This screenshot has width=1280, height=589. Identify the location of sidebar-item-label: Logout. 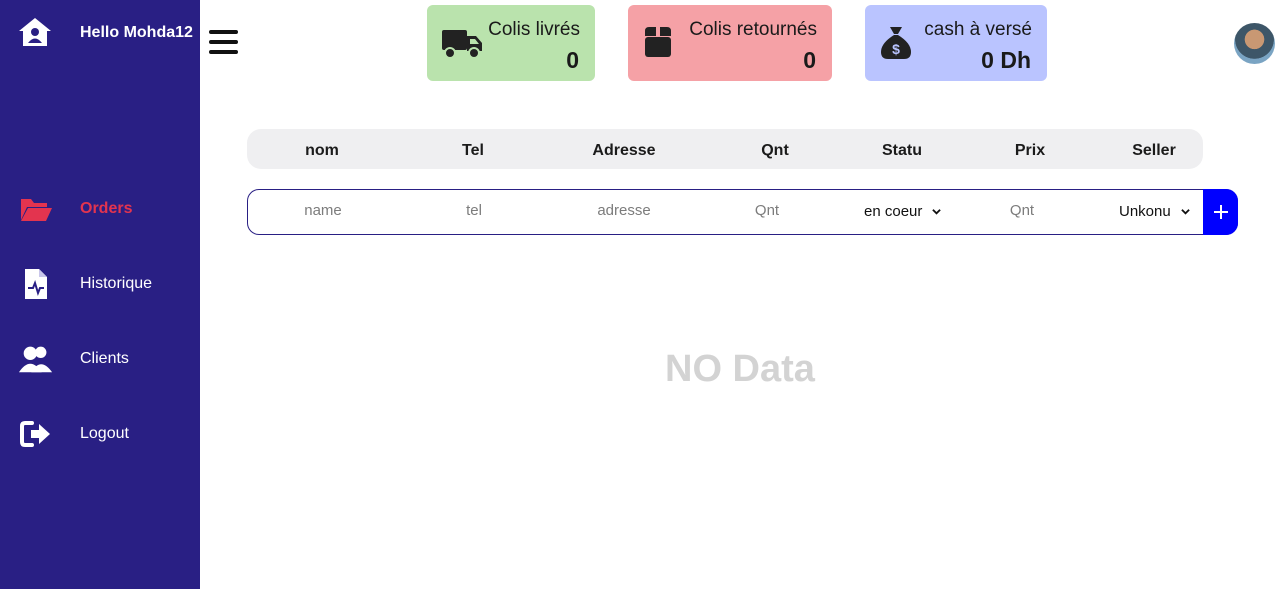
(104, 433).